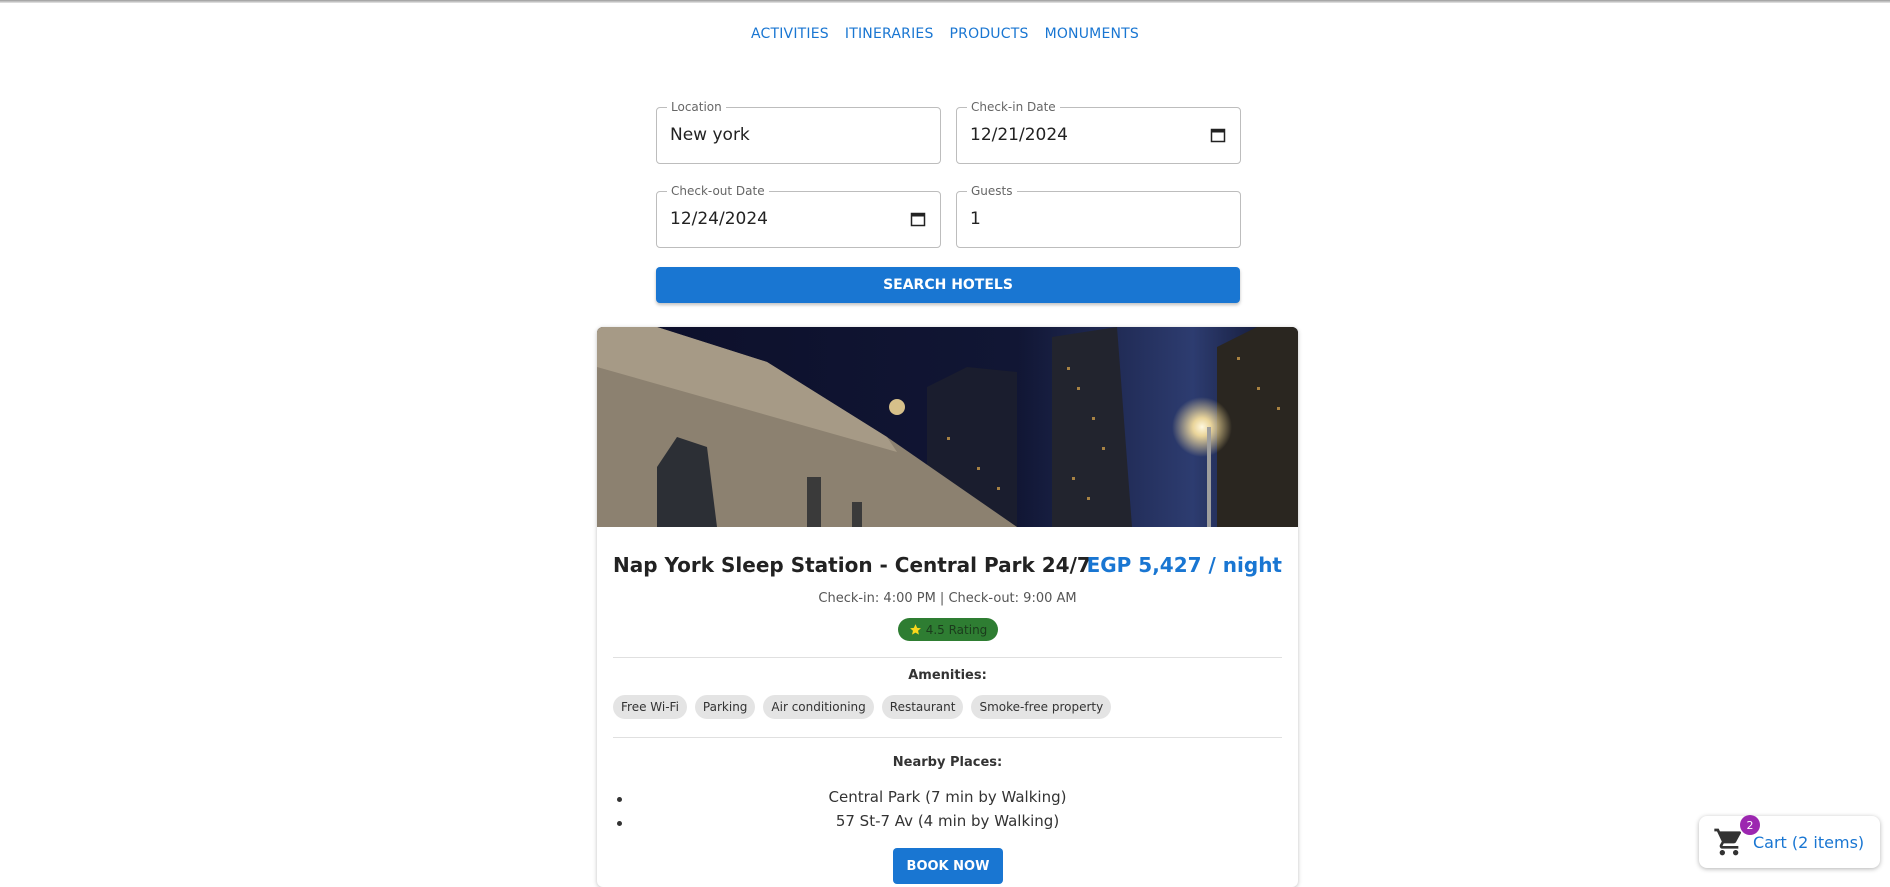 This screenshot has height=887, width=1890. What do you see at coordinates (975, 219) in the screenshot?
I see `guests-value: 1` at bounding box center [975, 219].